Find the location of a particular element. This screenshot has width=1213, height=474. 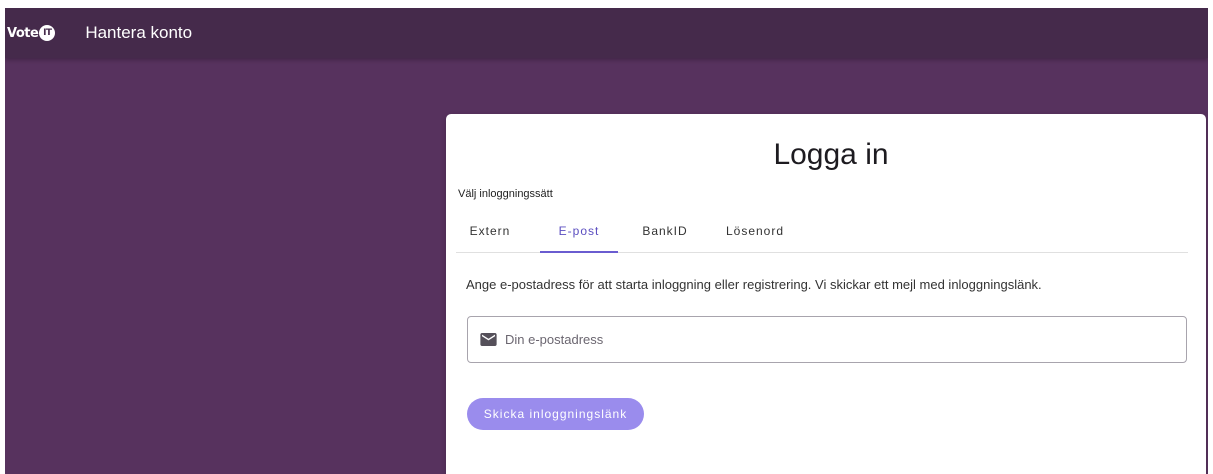

login-method-label: Välj inloggningssätt is located at coordinates (505, 194).